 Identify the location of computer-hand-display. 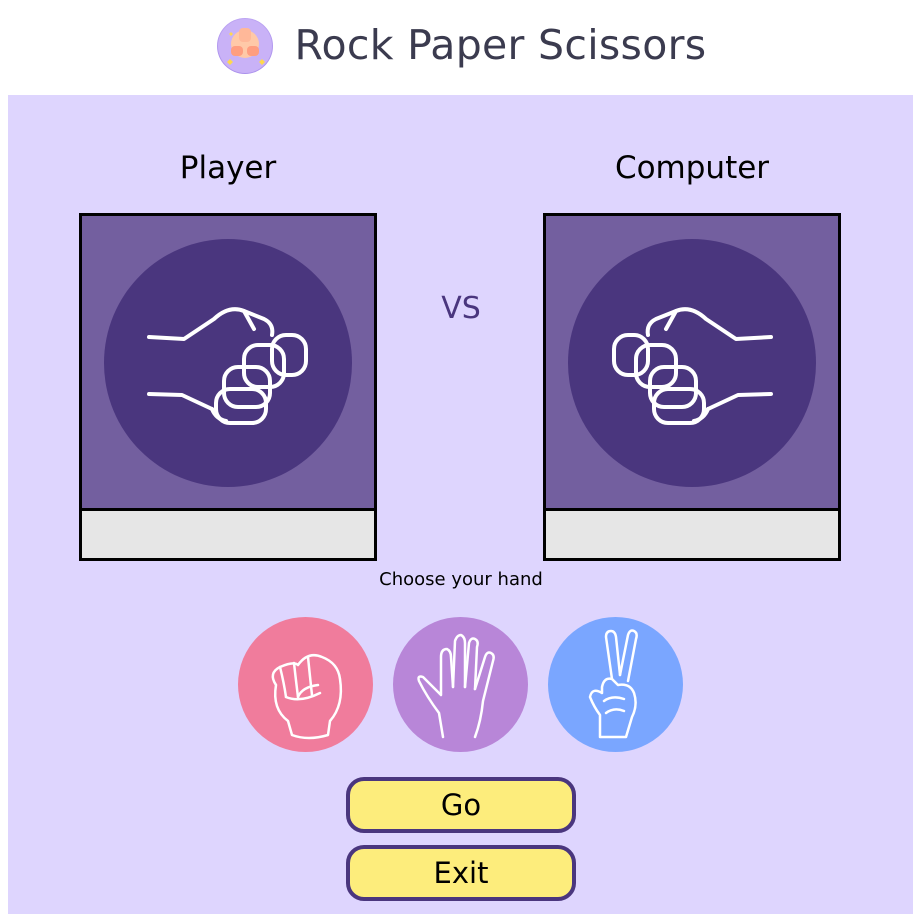
(692, 363).